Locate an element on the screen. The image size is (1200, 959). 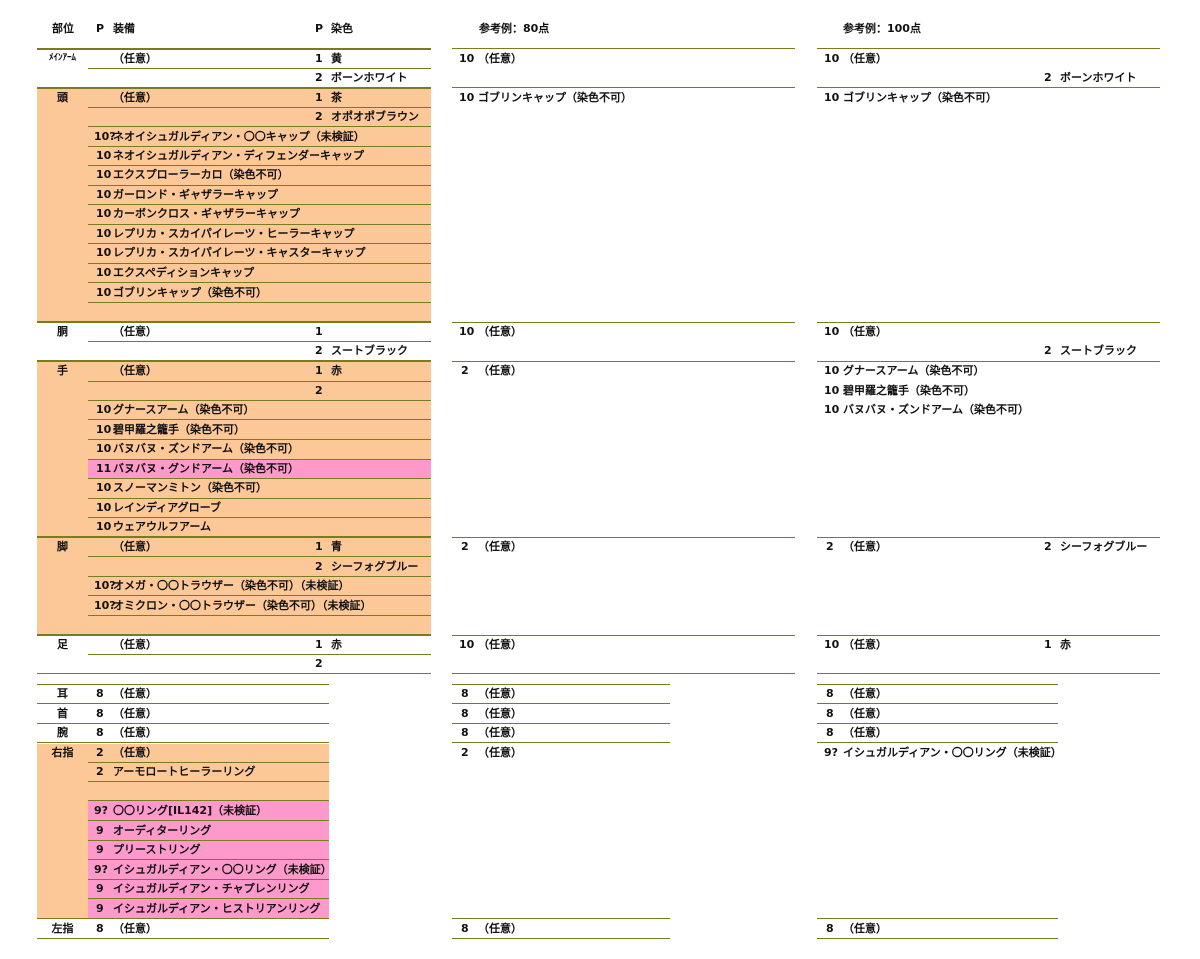
rring-p-7: 9 is located at coordinates (100, 888).